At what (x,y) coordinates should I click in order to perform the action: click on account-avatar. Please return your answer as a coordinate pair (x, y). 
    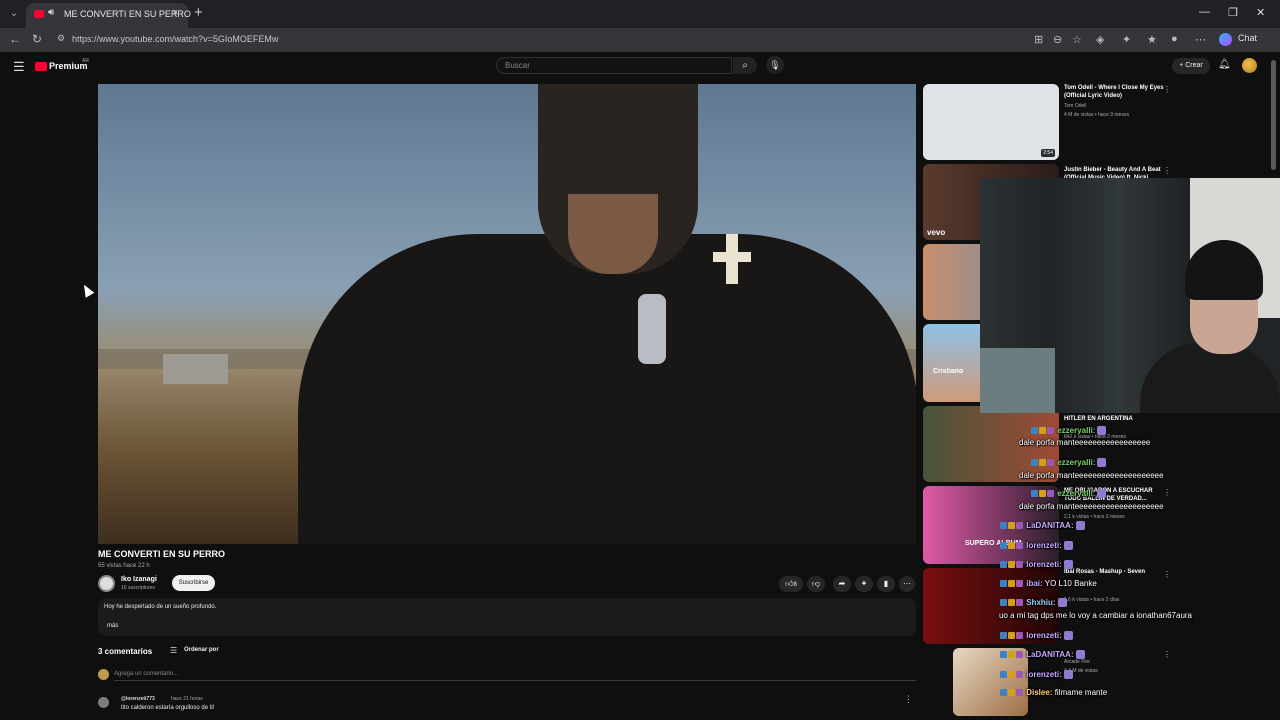
    Looking at the image, I should click on (1249, 65).